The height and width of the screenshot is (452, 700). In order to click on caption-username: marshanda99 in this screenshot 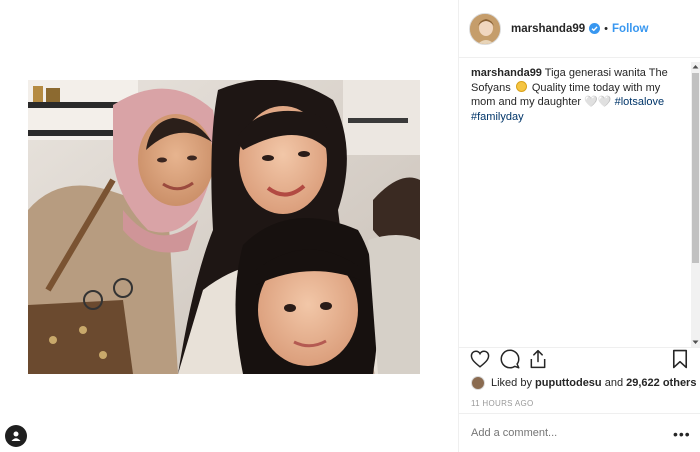, I will do `click(506, 73)`.